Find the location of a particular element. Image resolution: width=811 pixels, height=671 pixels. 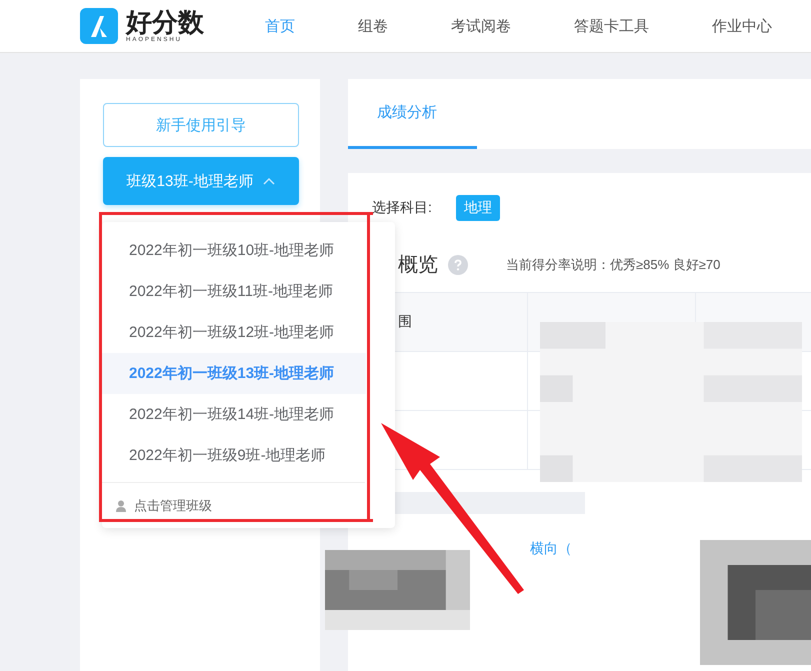

table-cell: 围 is located at coordinates (405, 322).